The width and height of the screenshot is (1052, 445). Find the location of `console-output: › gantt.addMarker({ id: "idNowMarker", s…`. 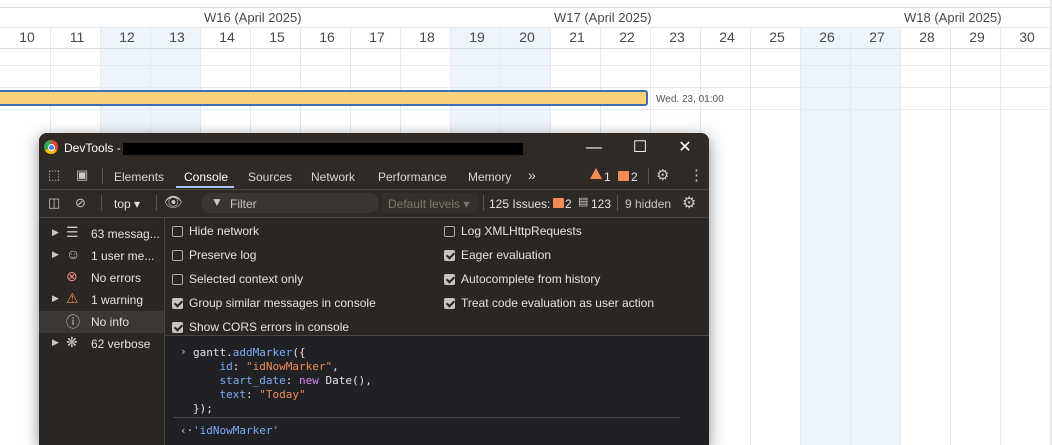

console-output: › gantt.addMarker({ id: "idNowMarker", s… is located at coordinates (437, 390).